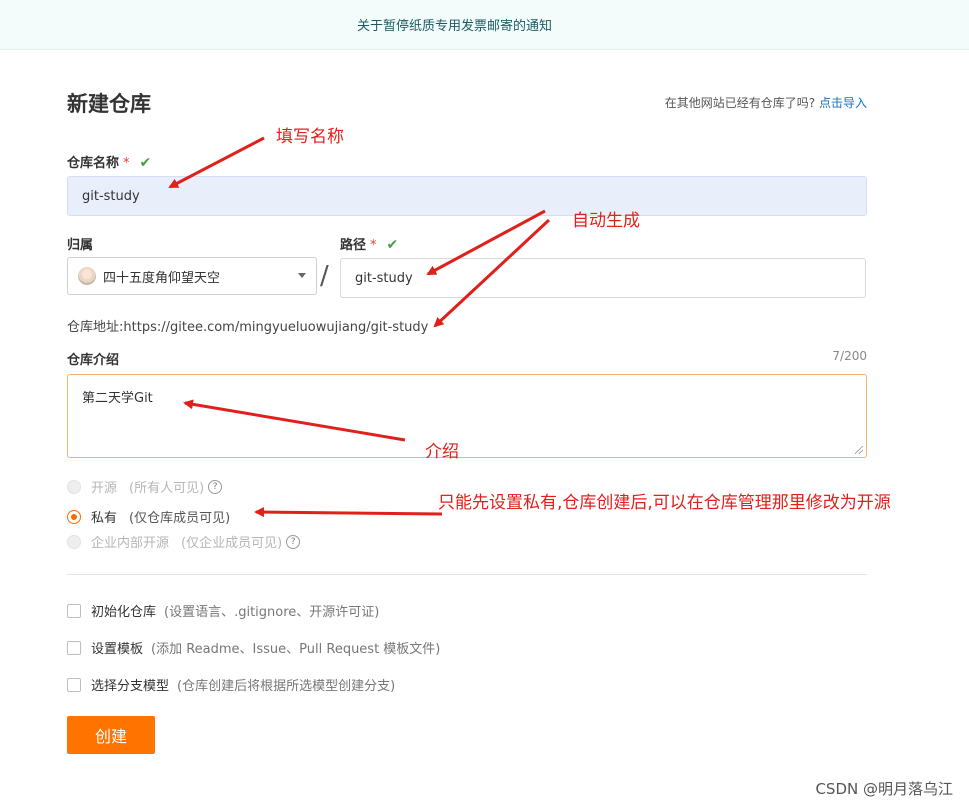  I want to click on owner-value: 四十五度角仰望天空, so click(162, 278).